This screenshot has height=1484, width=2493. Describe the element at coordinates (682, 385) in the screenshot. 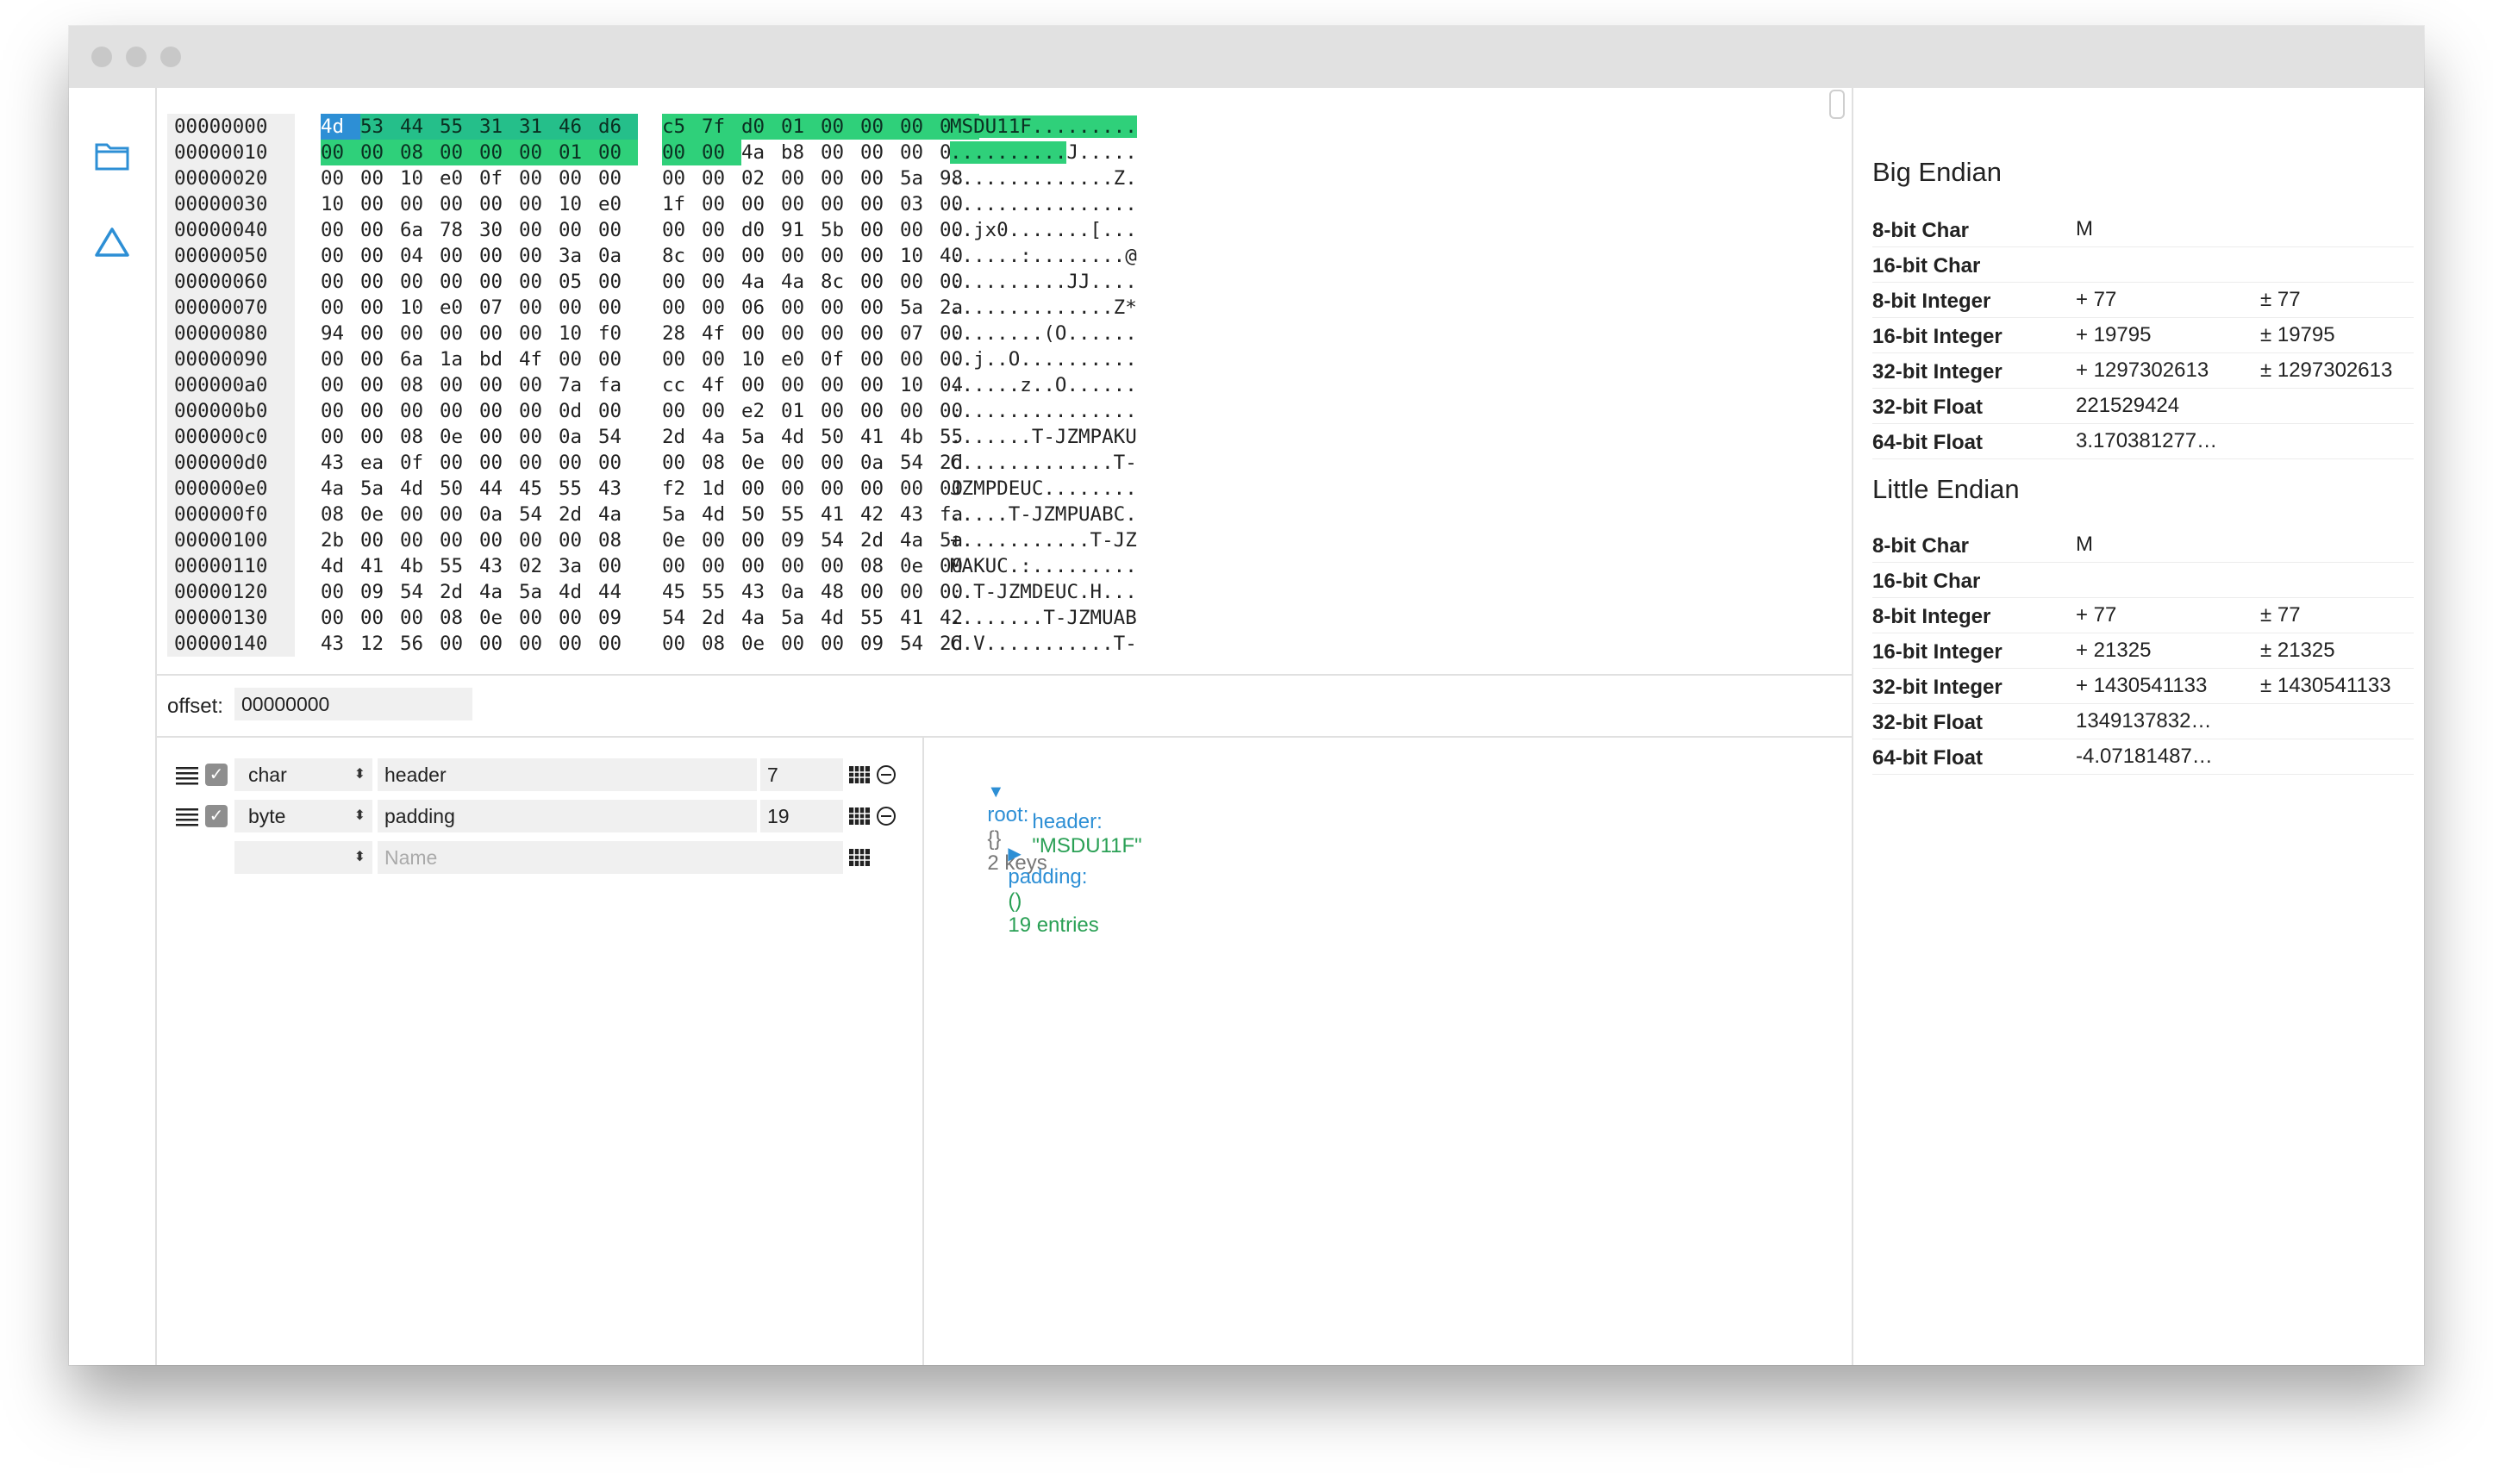

I see `hex-byte: cc` at that location.